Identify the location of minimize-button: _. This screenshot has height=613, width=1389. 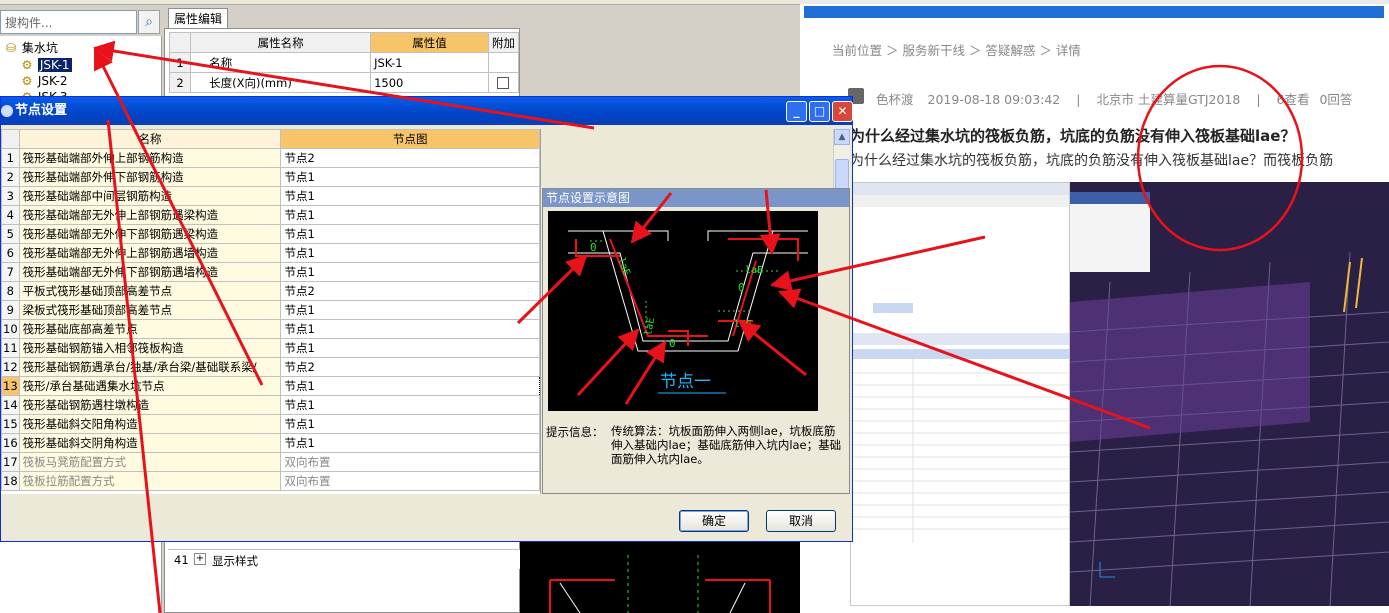
(796, 111).